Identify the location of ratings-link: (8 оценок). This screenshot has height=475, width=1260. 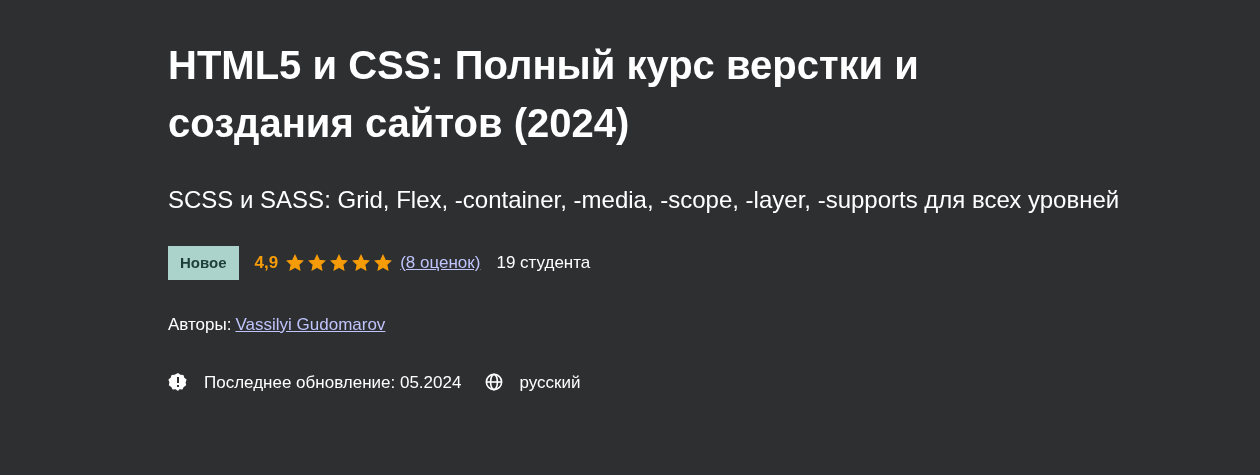
(440, 263).